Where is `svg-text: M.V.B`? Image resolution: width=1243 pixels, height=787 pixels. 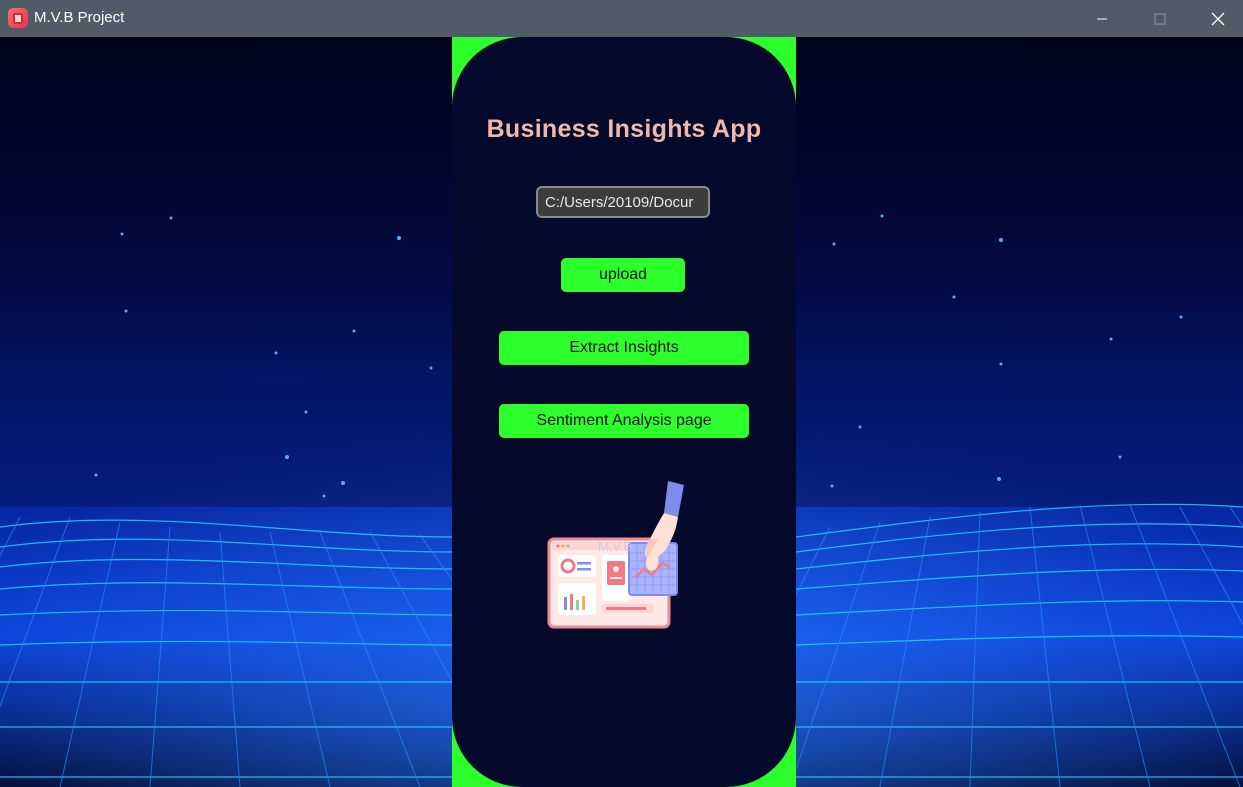
svg-text: M.V.B is located at coordinates (615, 546).